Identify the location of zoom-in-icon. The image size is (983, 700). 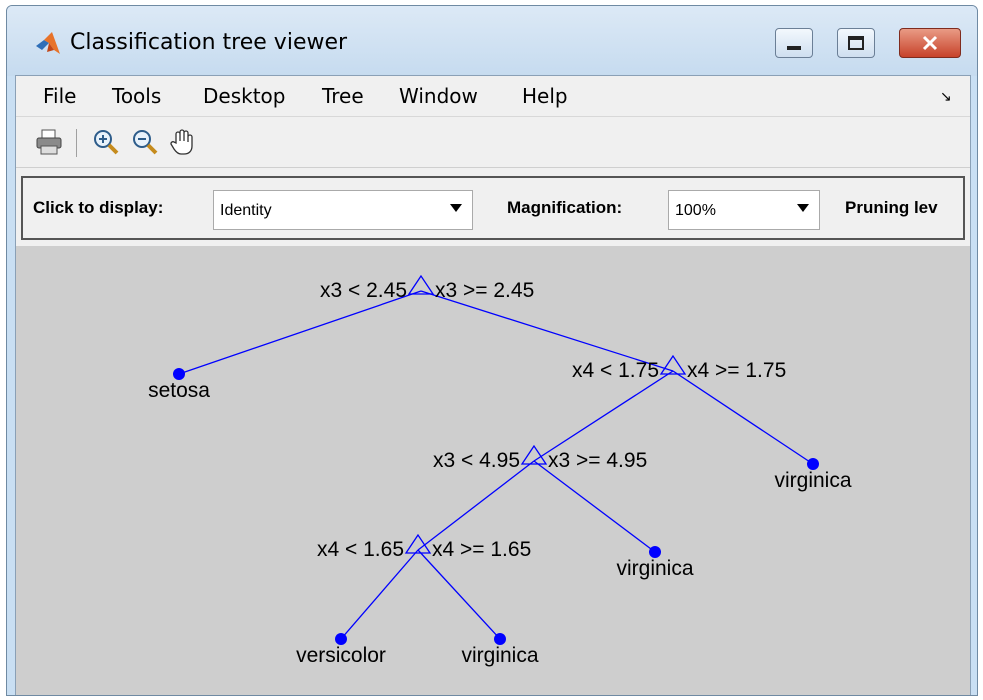
(106, 142).